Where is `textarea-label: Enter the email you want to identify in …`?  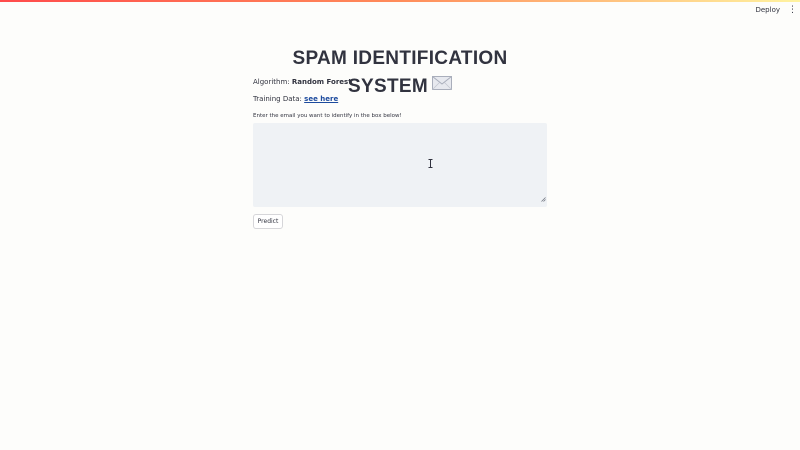 textarea-label: Enter the email you want to identify in … is located at coordinates (327, 116).